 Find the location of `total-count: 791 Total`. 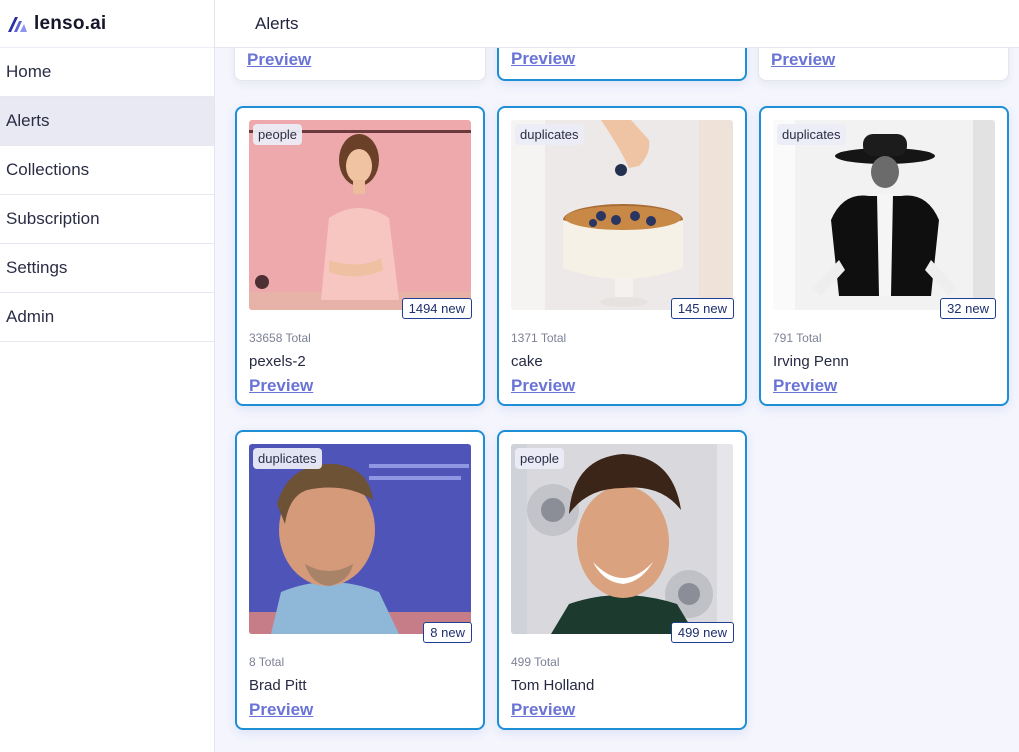

total-count: 791 Total is located at coordinates (797, 338).